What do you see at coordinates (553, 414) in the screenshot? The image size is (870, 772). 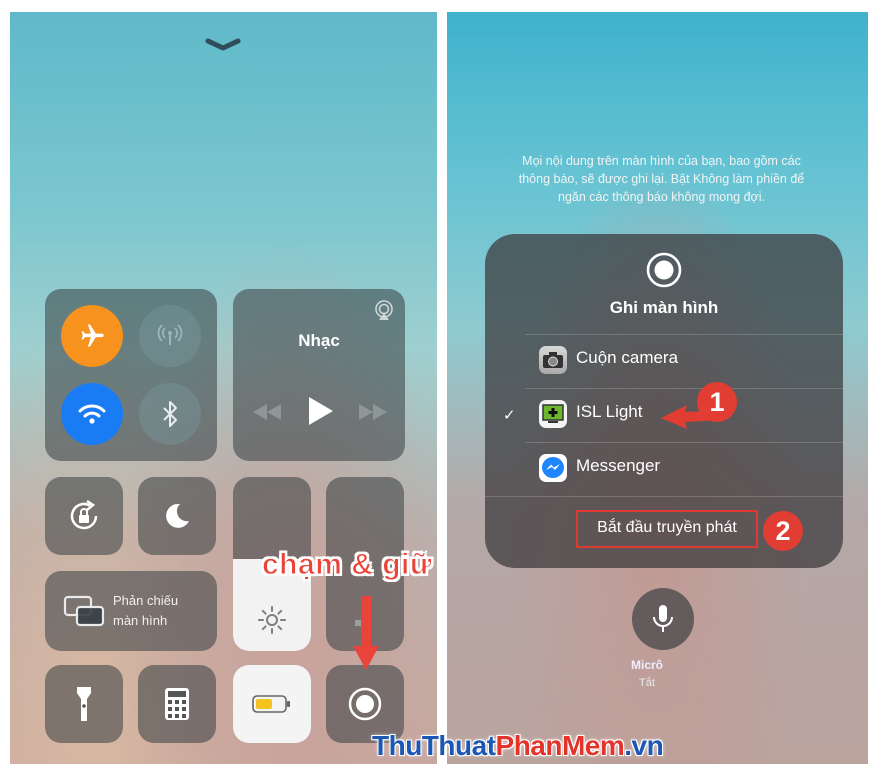 I see `isl-light-icon` at bounding box center [553, 414].